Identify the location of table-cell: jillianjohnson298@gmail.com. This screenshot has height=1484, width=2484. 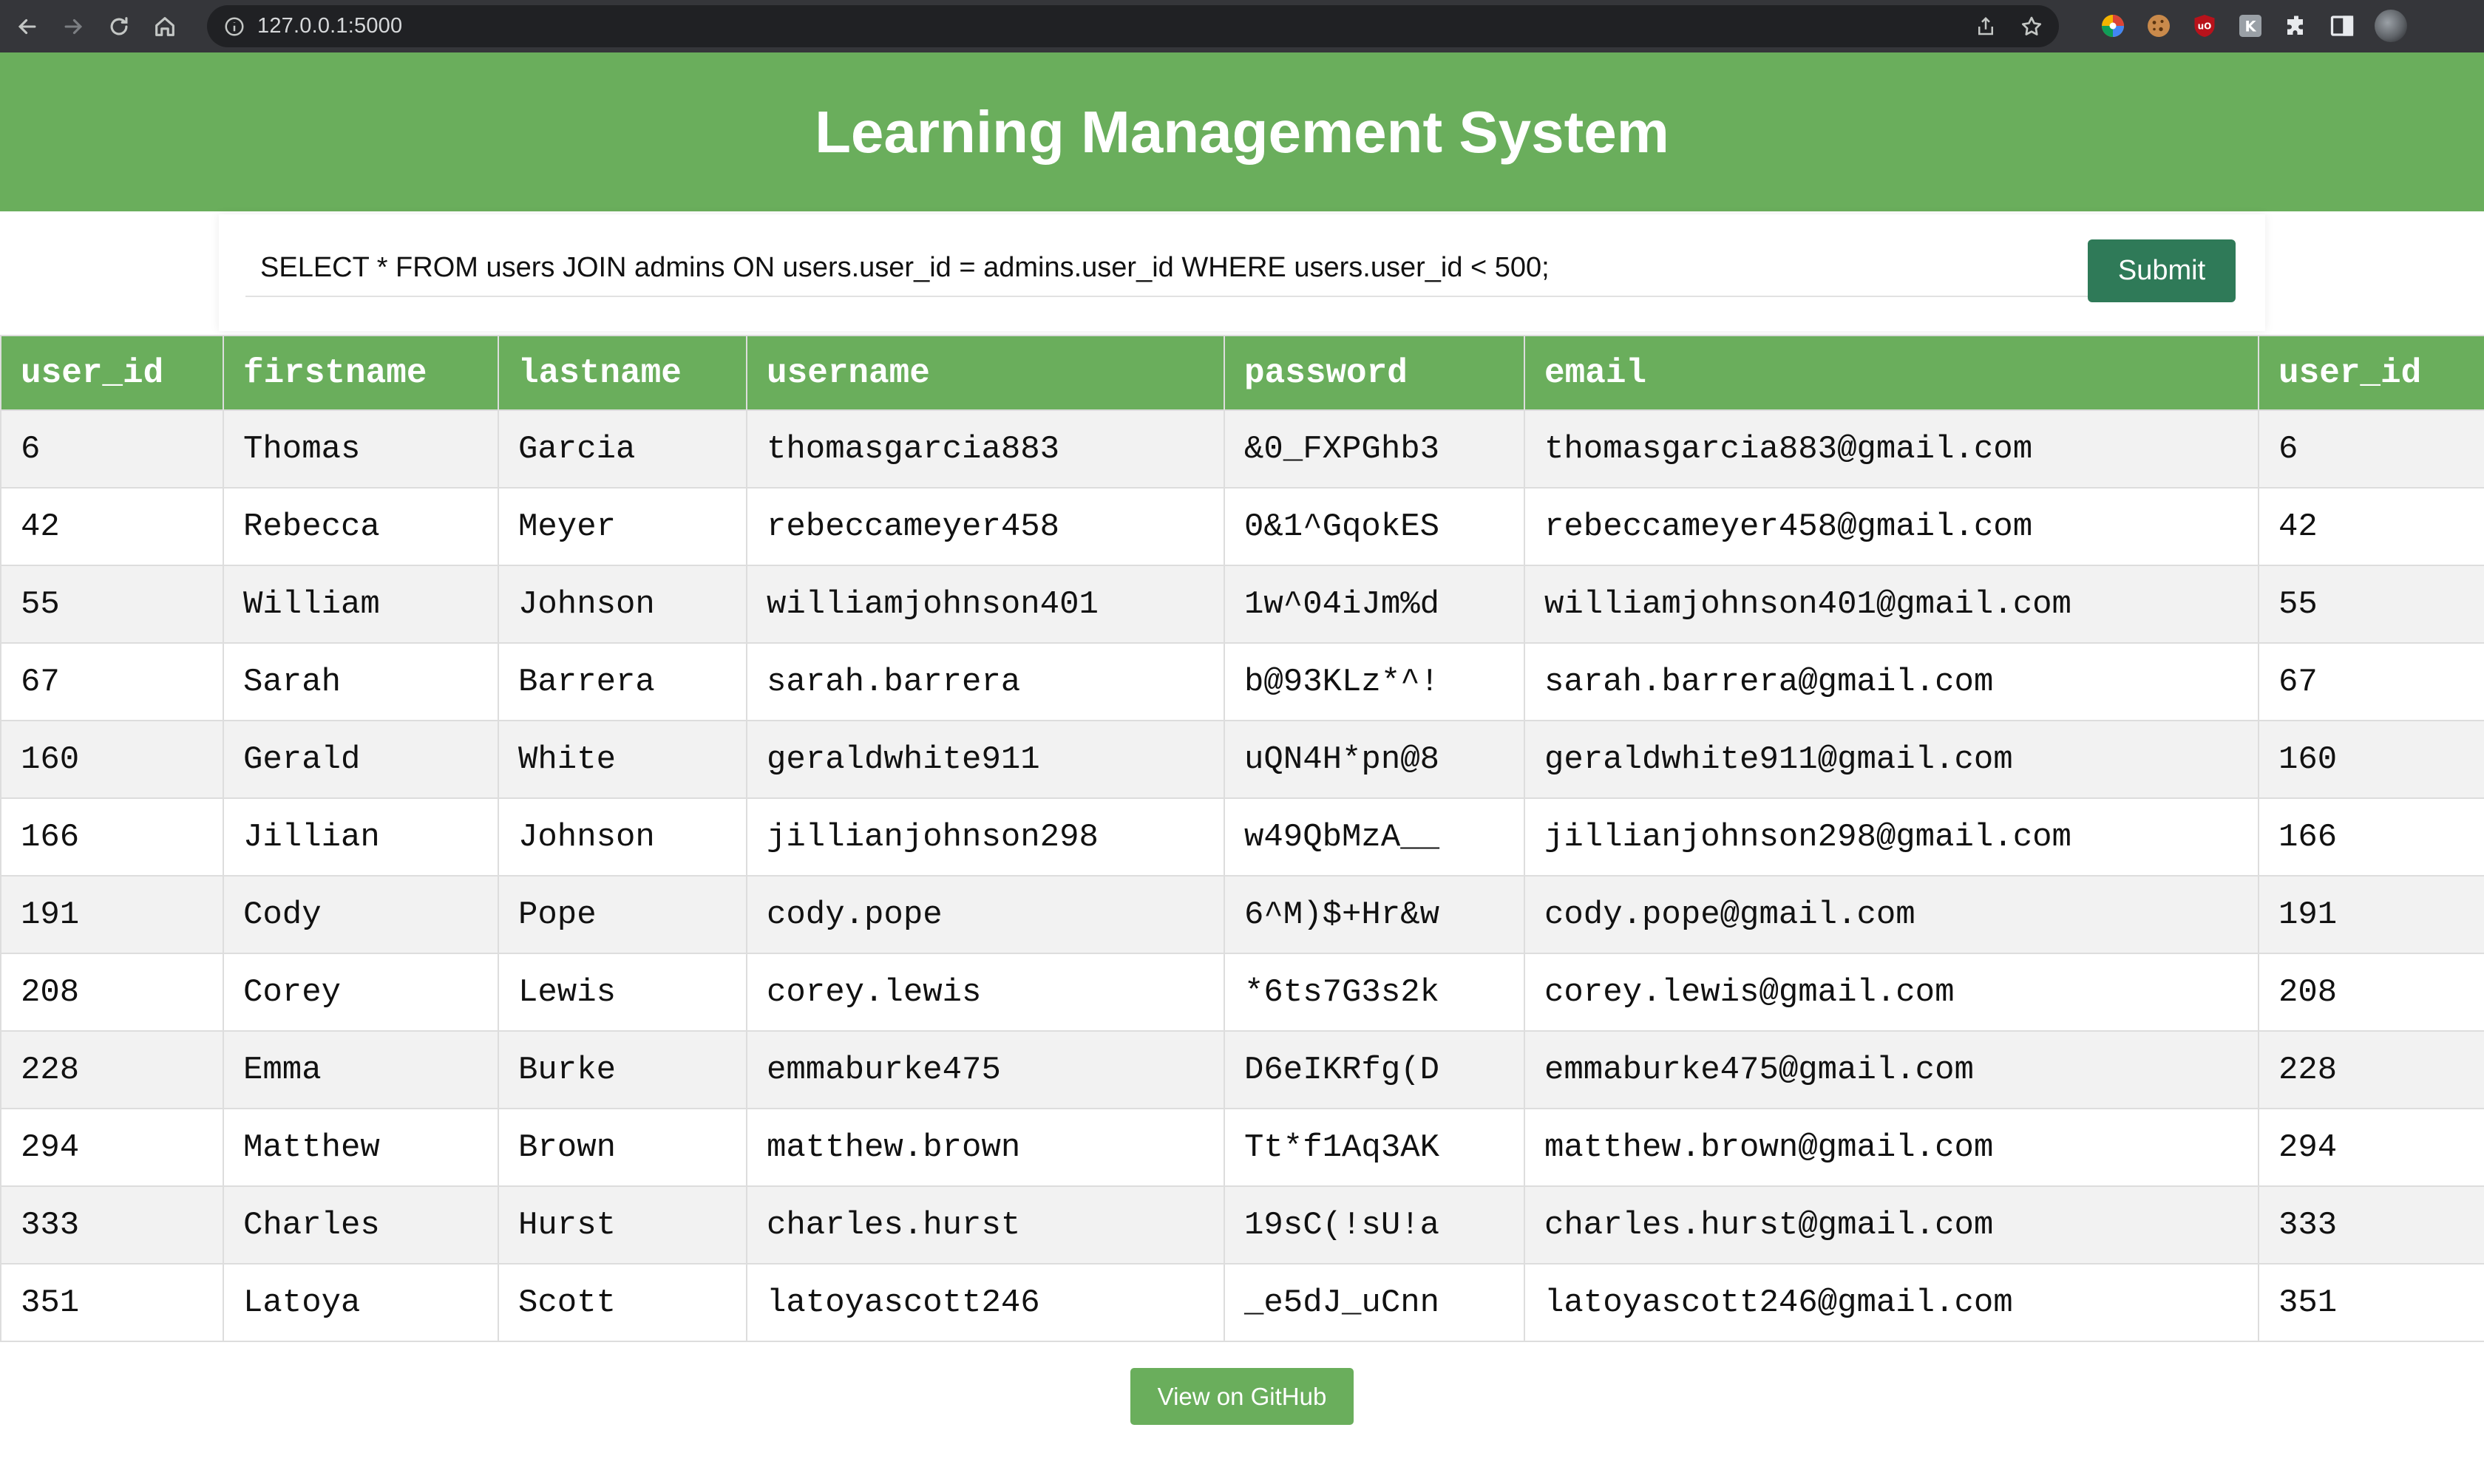
(1891, 837).